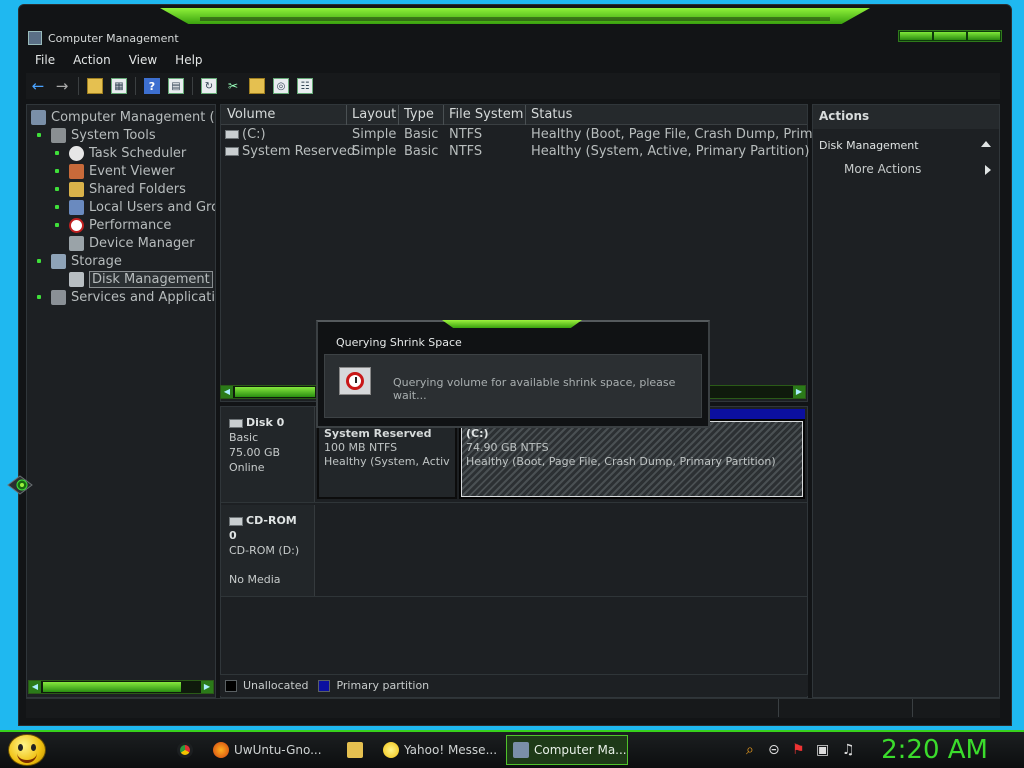 The width and height of the screenshot is (1024, 768). I want to click on disk-icon, so click(236, 423).